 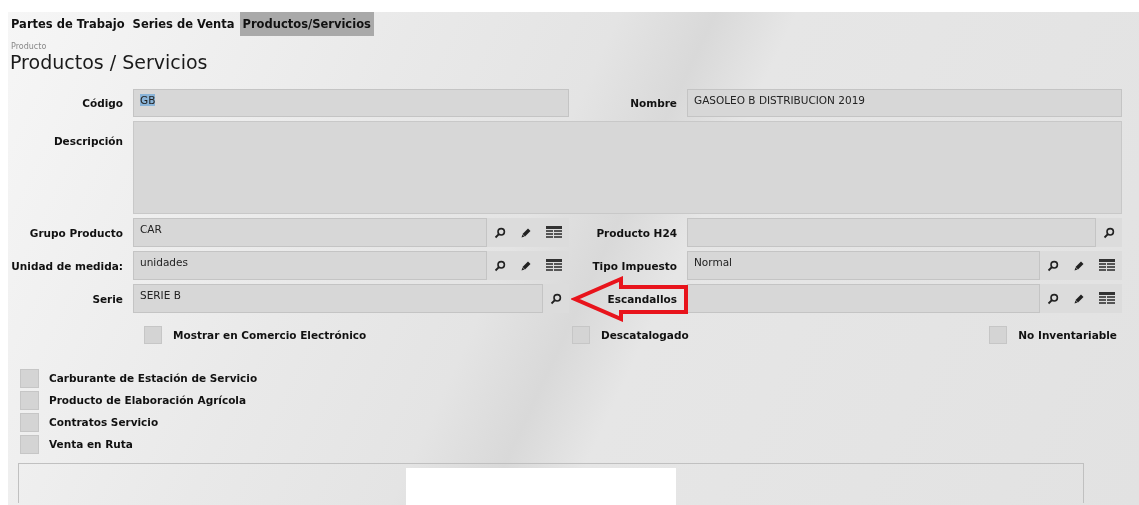 What do you see at coordinates (109, 62) in the screenshot?
I see `page-title: Productos / Servicios` at bounding box center [109, 62].